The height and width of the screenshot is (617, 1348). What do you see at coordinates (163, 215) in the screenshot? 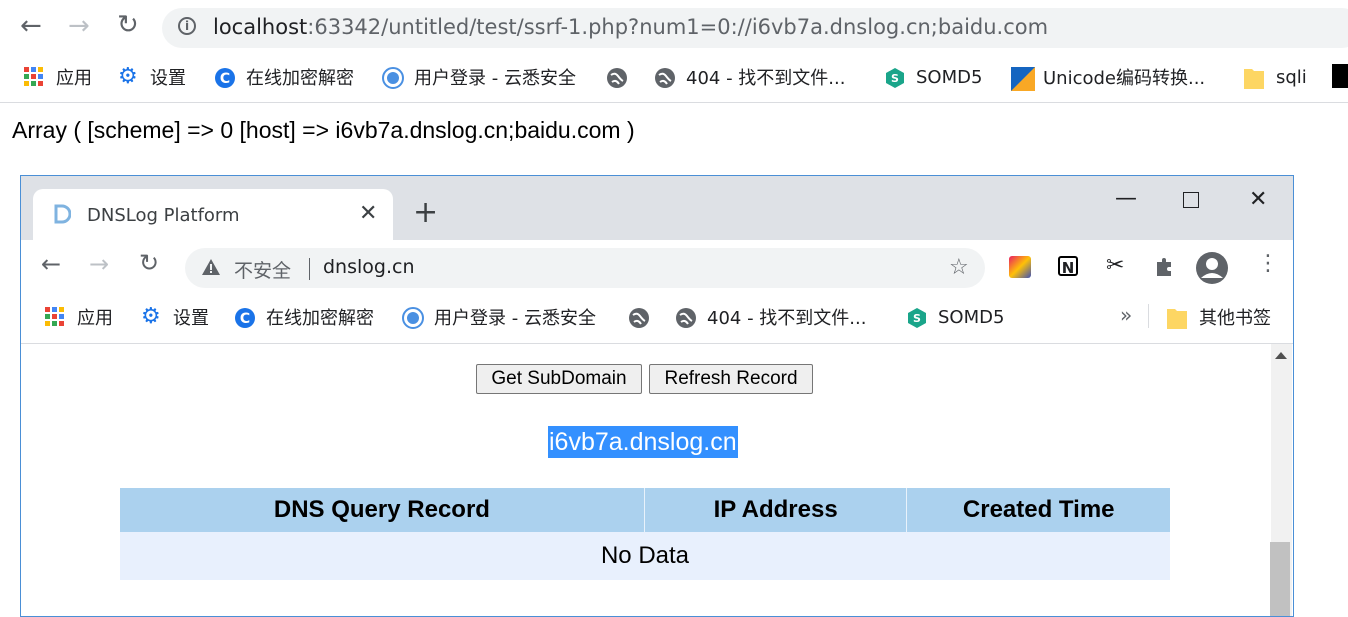
I see `tab-title: DNSLog Platform` at bounding box center [163, 215].